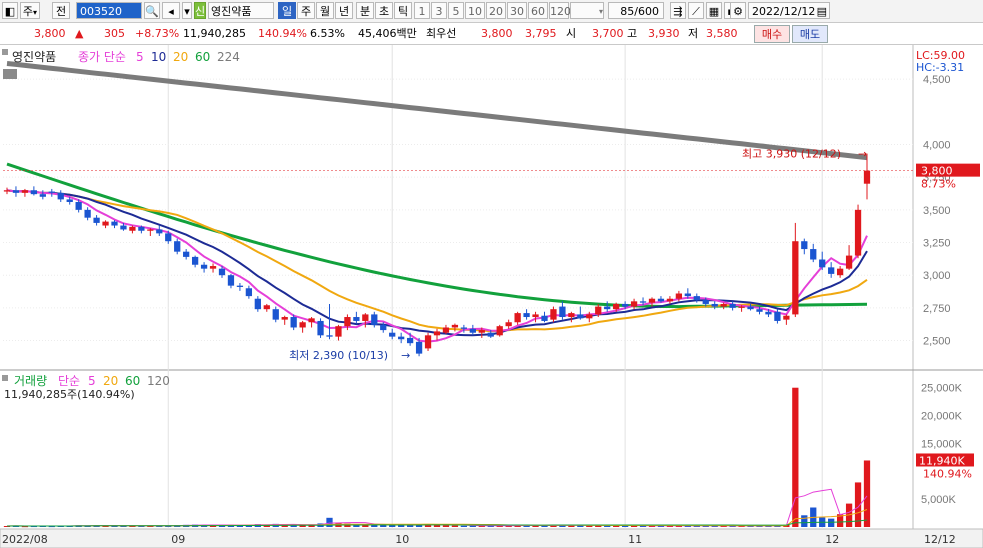  Describe the element at coordinates (475, 10) in the screenshot. I see `interval-10: 10` at that location.